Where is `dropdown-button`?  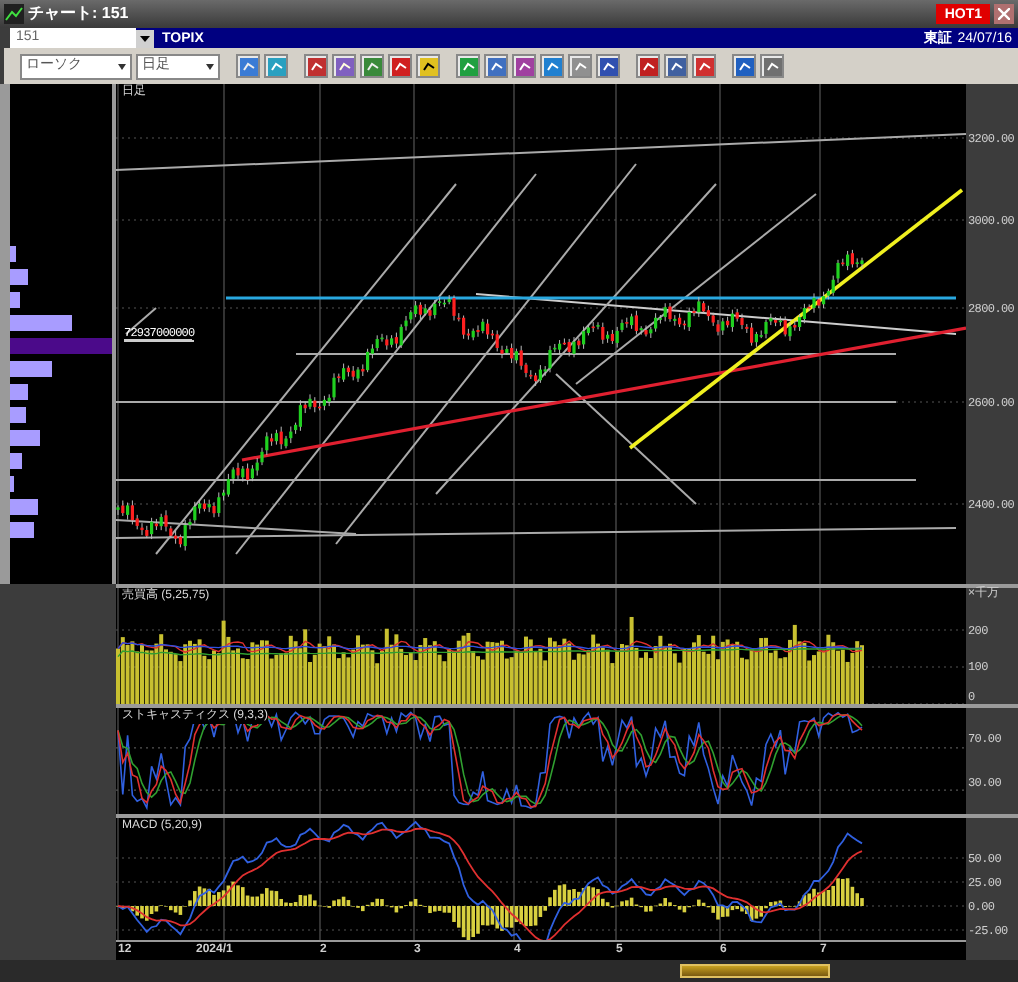 dropdown-button is located at coordinates (145, 38).